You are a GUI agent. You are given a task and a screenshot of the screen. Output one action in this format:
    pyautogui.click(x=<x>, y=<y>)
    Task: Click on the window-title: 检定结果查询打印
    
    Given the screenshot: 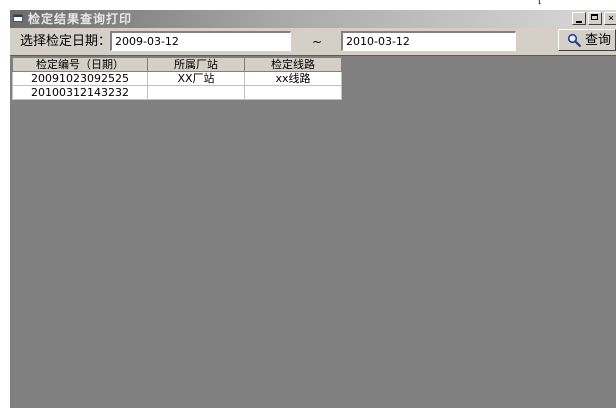 What is the action you would take?
    pyautogui.click(x=80, y=19)
    